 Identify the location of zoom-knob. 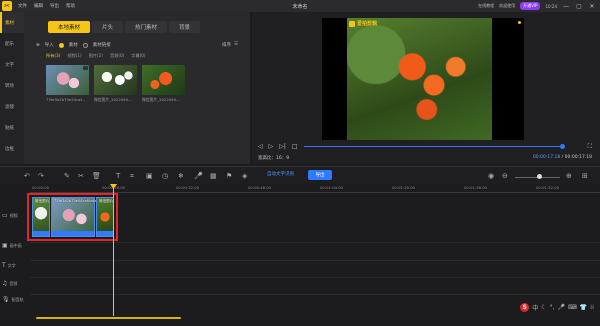
(539, 176).